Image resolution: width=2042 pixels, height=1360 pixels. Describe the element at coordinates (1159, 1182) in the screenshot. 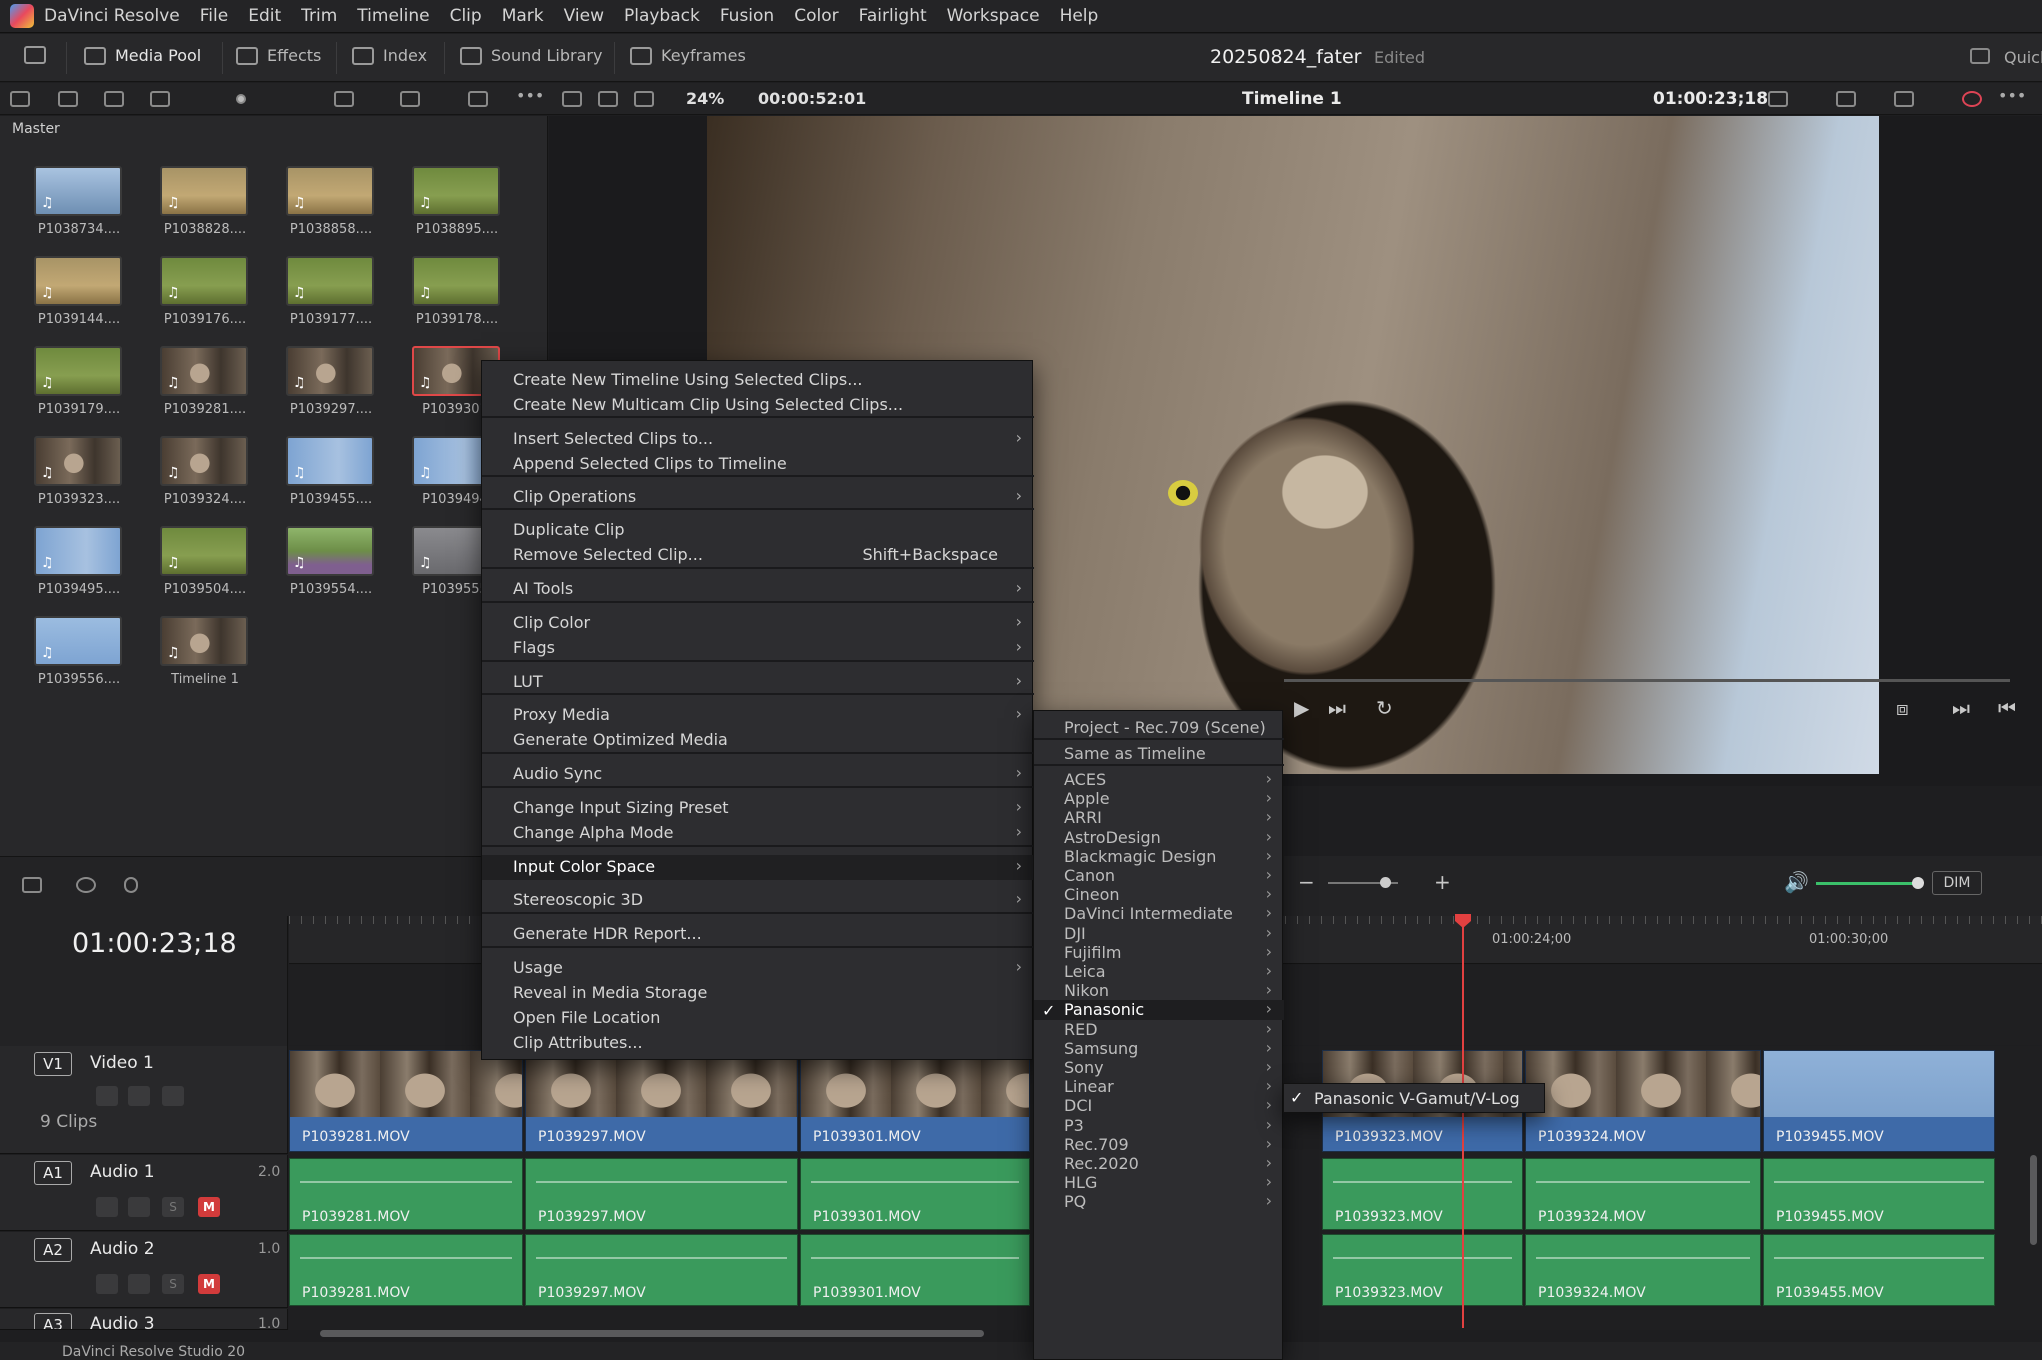

I see `color-space-item: HLG ›` at that location.